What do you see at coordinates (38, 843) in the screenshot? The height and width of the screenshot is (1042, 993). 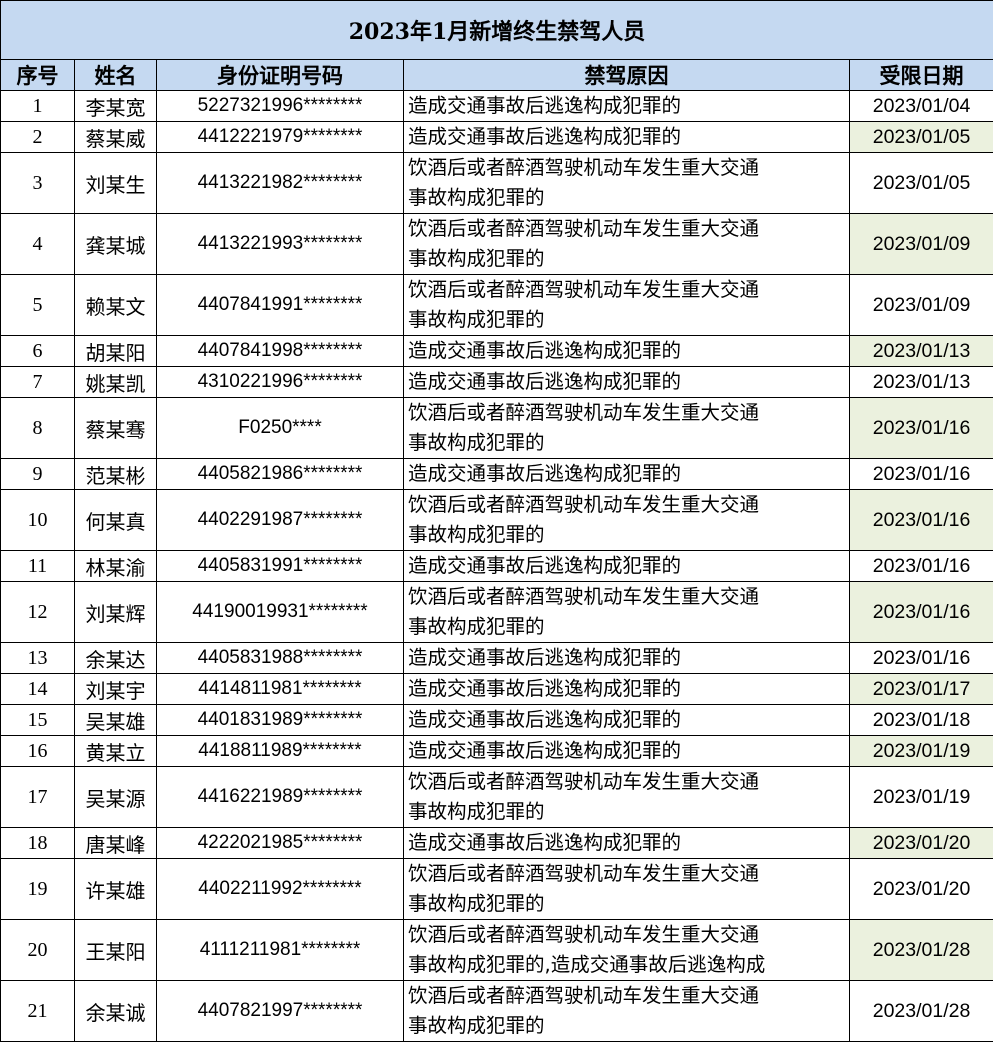 I see `row-number: 18` at bounding box center [38, 843].